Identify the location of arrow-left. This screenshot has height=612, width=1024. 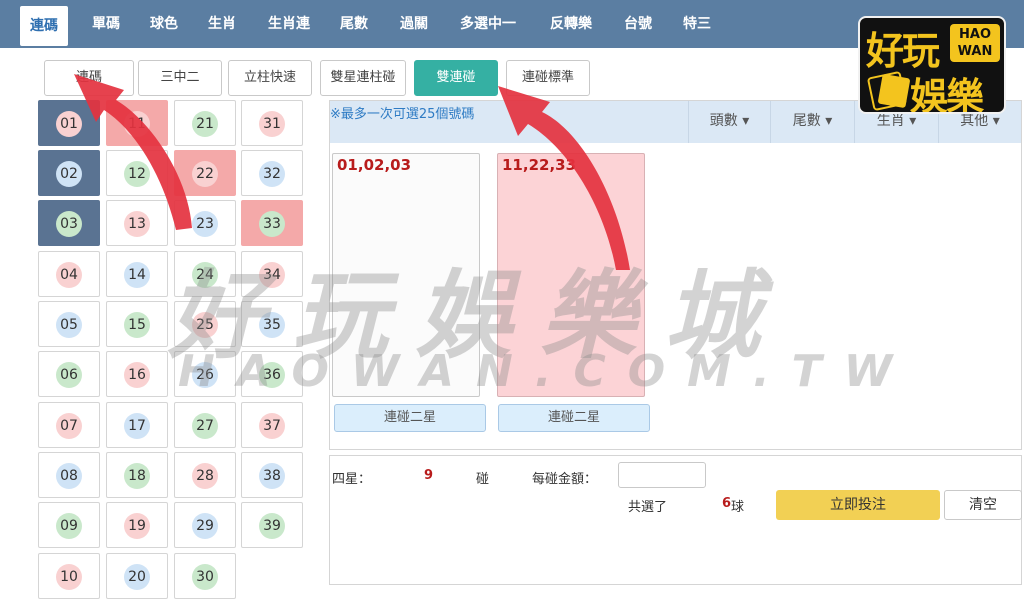
(133, 152).